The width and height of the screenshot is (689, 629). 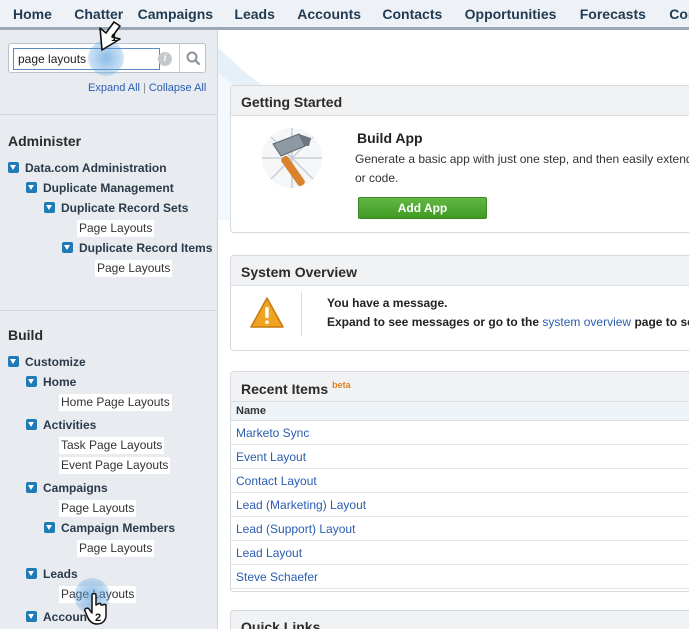 I want to click on expand-collapse-links: Expand All | Collapse All, so click(x=147, y=88).